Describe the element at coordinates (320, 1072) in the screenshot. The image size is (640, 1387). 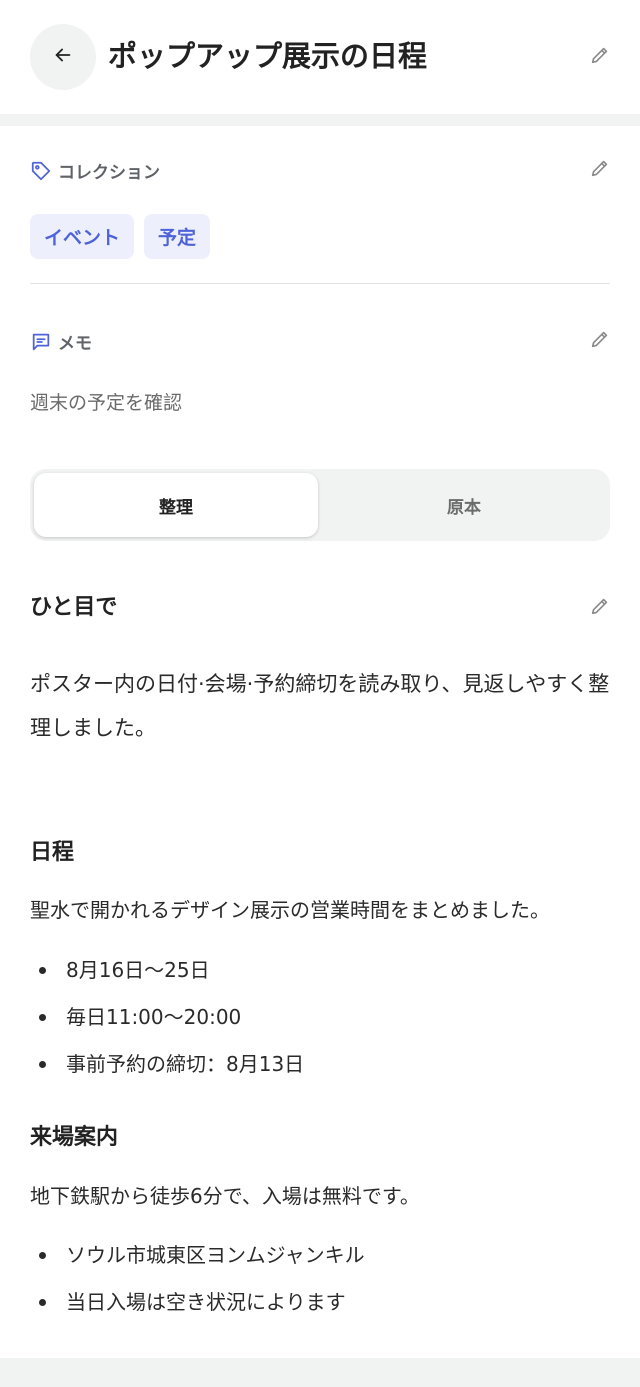
I see `list-item: 事前予約の締切：8月13日` at that location.